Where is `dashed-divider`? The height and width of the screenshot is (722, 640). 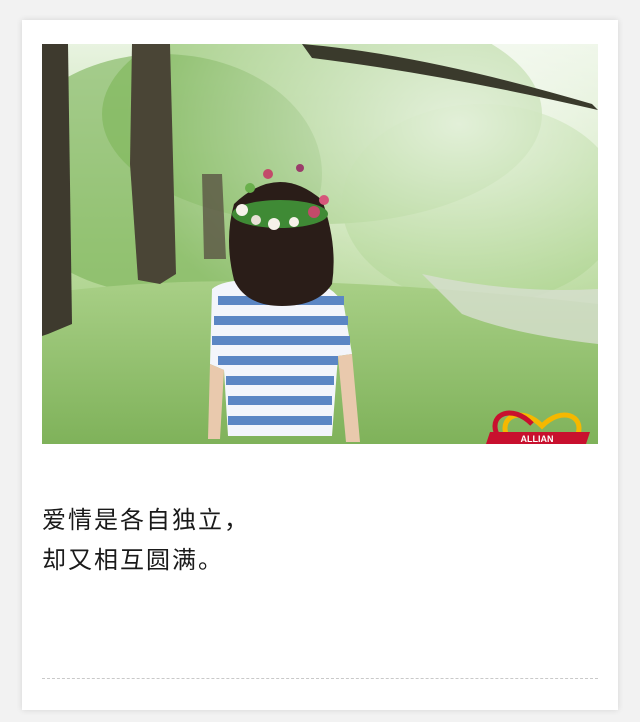
dashed-divider is located at coordinates (320, 678).